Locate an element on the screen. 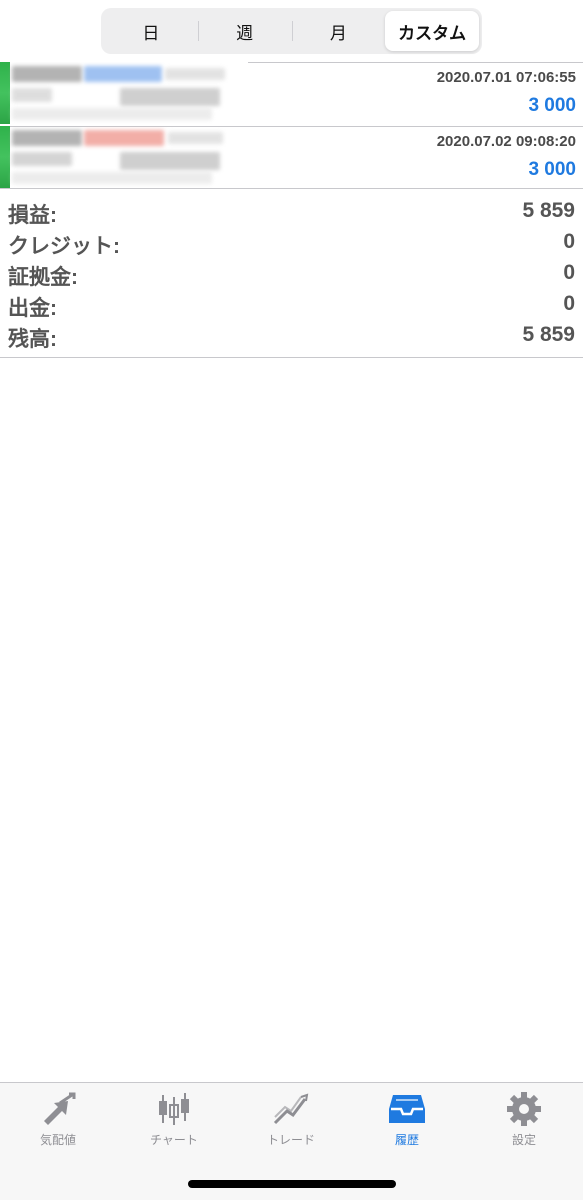 This screenshot has width=583, height=1200. tabbar-item-trade: トレード is located at coordinates (291, 1121).